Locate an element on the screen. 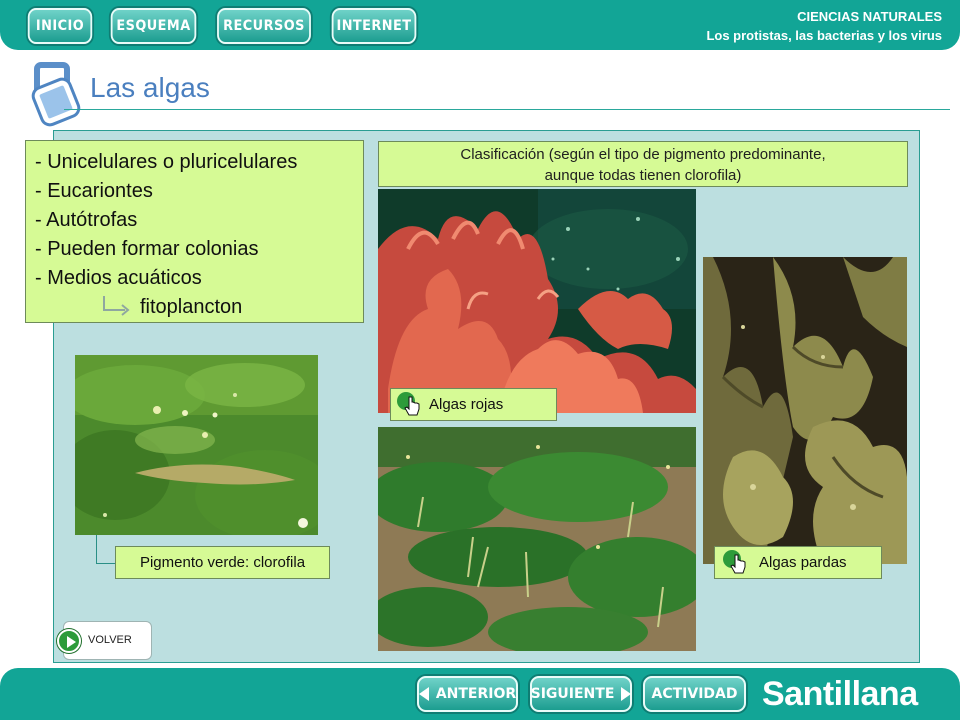 The height and width of the screenshot is (720, 960). red-algae-photo is located at coordinates (537, 301).